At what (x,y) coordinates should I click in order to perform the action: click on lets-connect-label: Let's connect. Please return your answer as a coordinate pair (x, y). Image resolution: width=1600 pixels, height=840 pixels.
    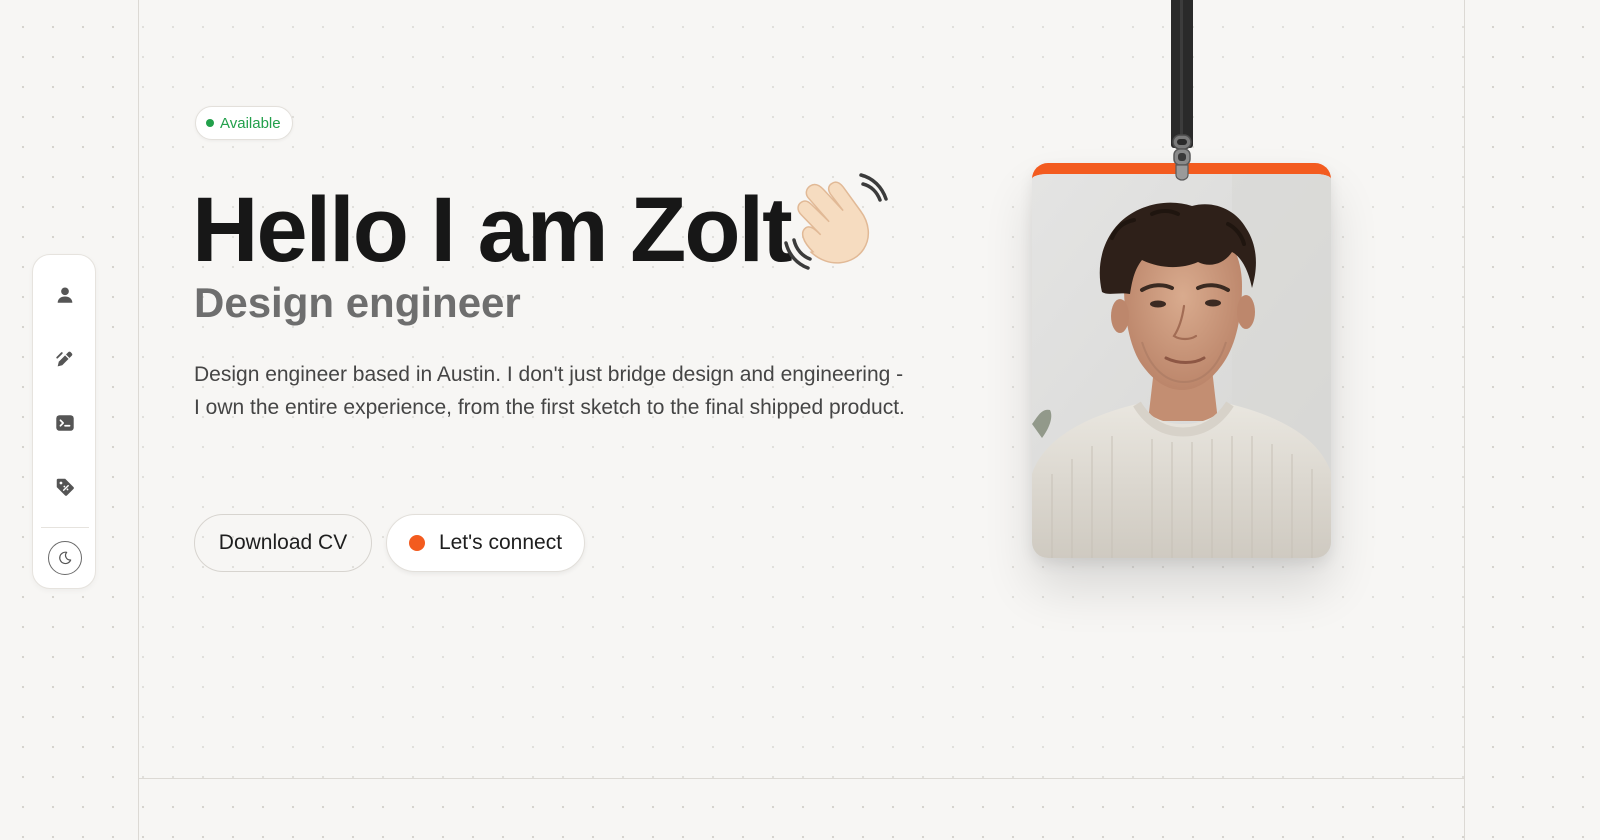
    Looking at the image, I should click on (500, 542).